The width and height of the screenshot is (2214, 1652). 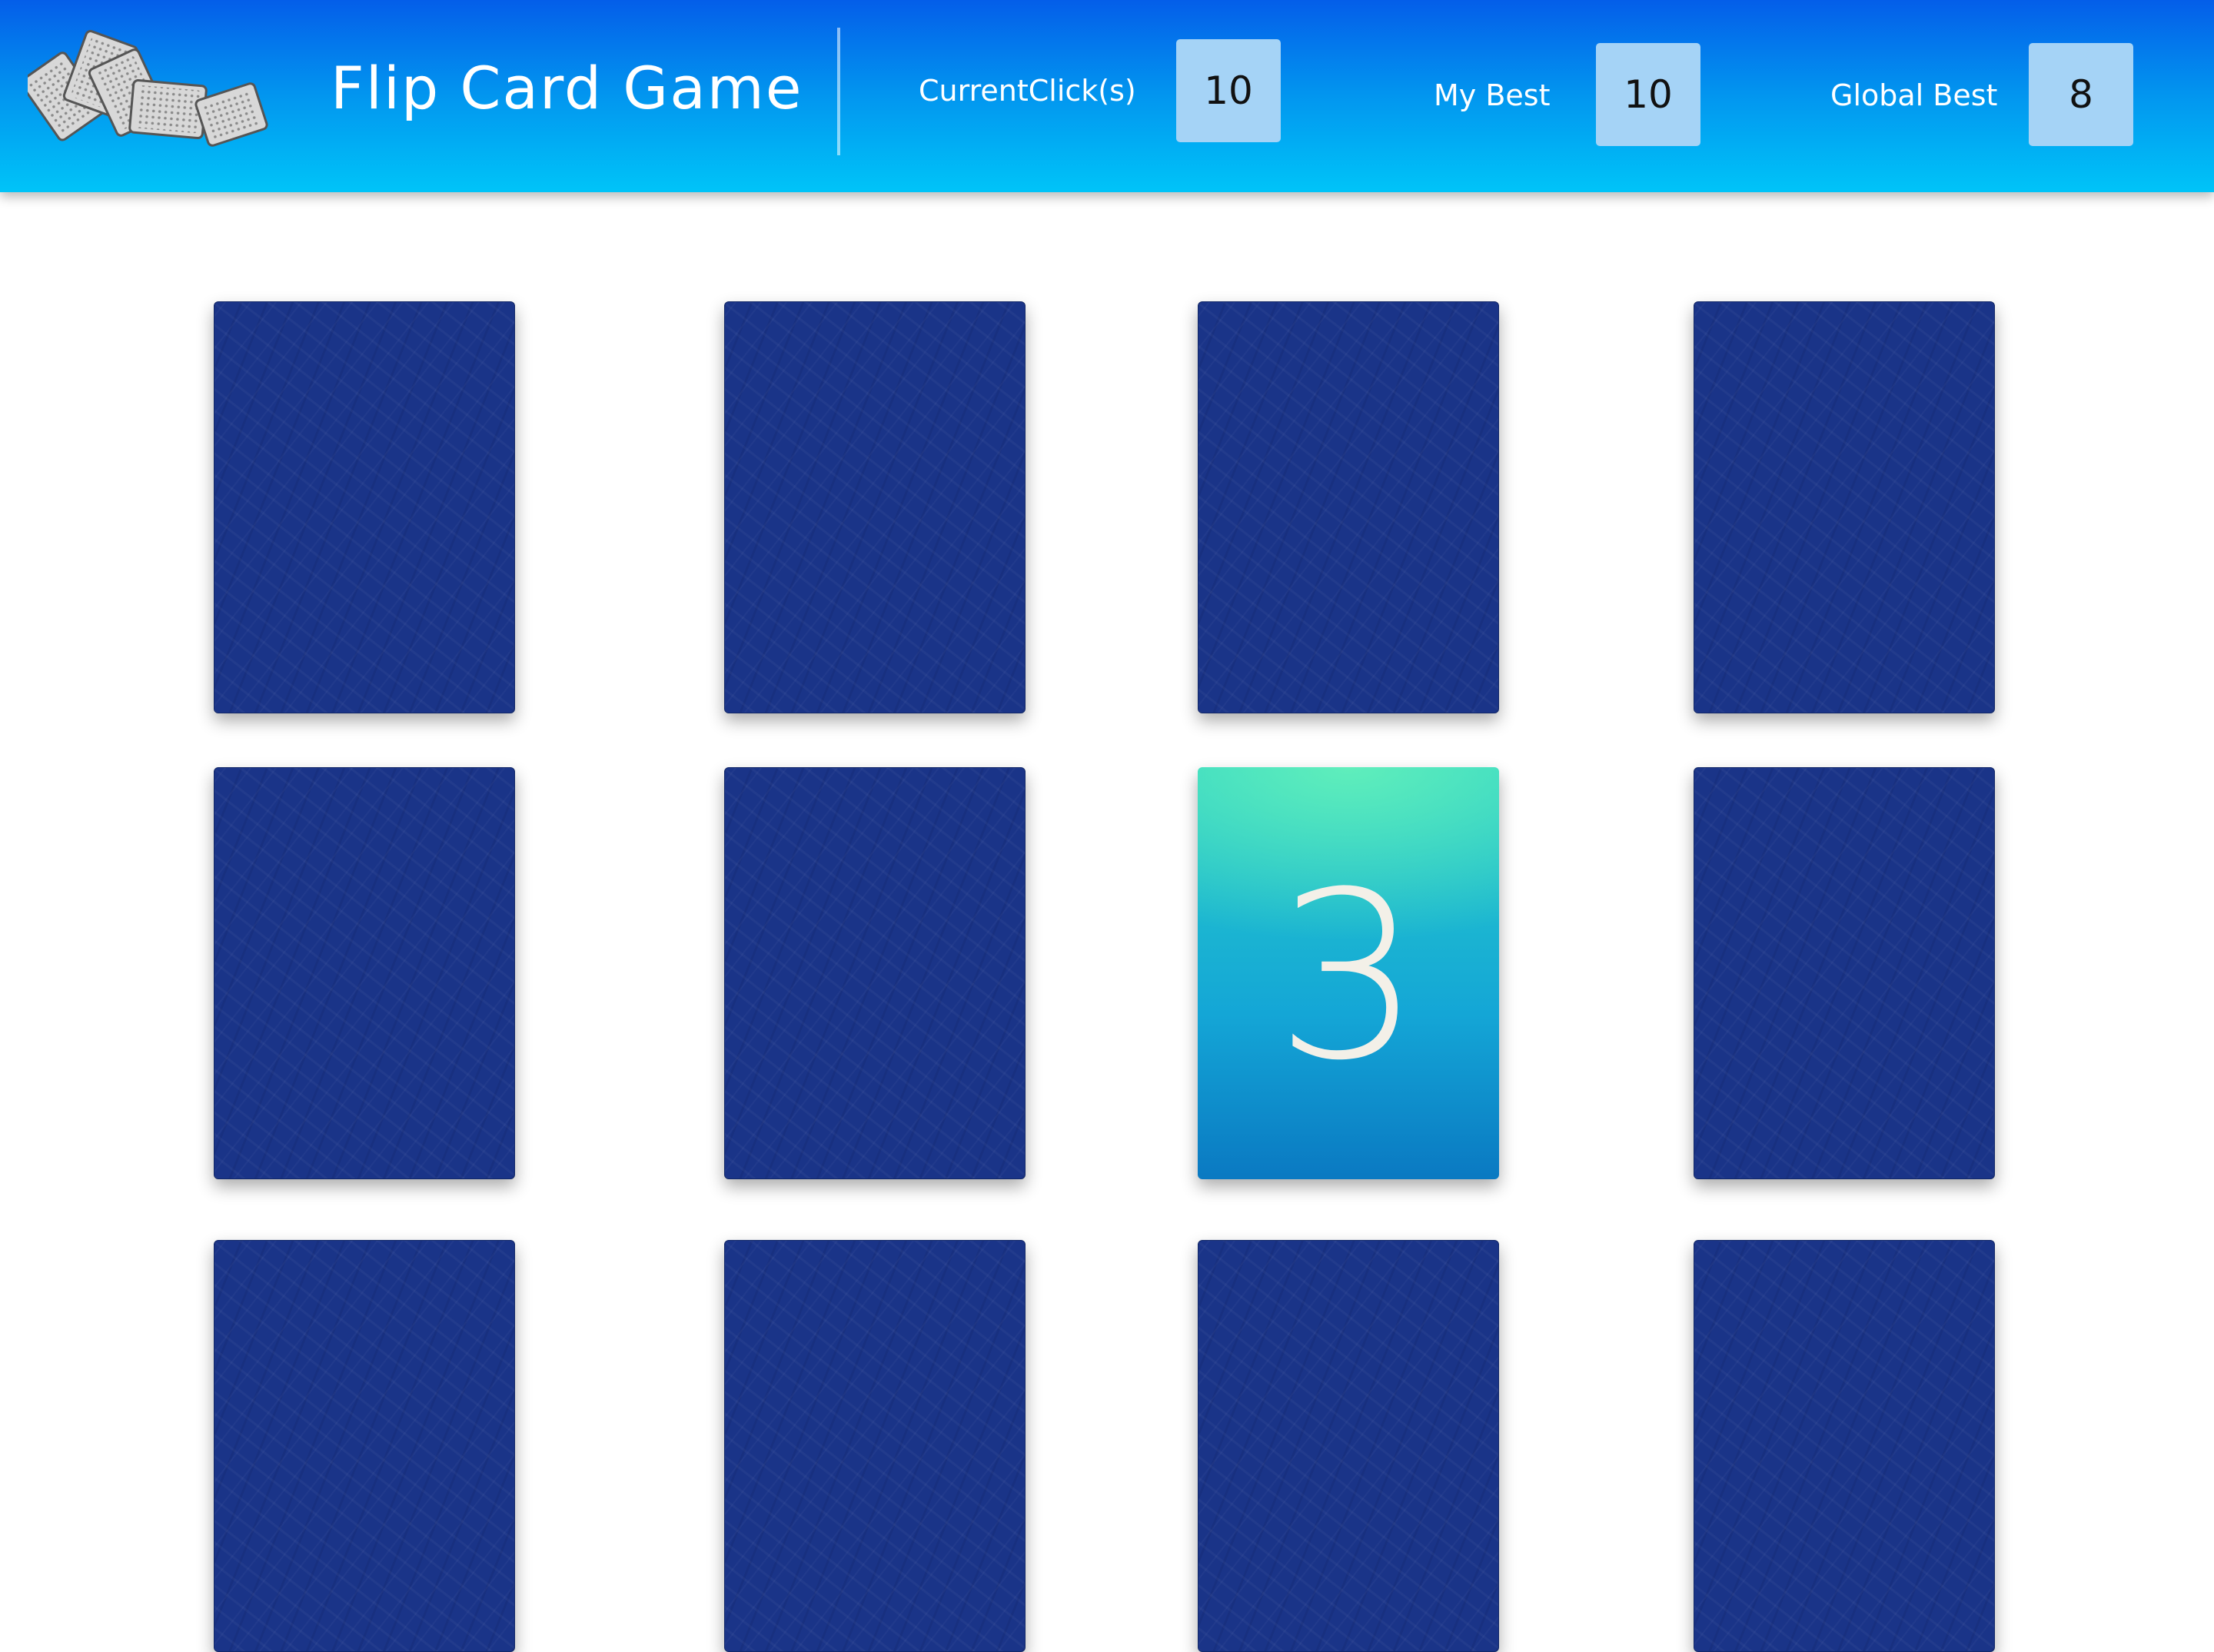 I want to click on playing-cards-icon, so click(x=148, y=89).